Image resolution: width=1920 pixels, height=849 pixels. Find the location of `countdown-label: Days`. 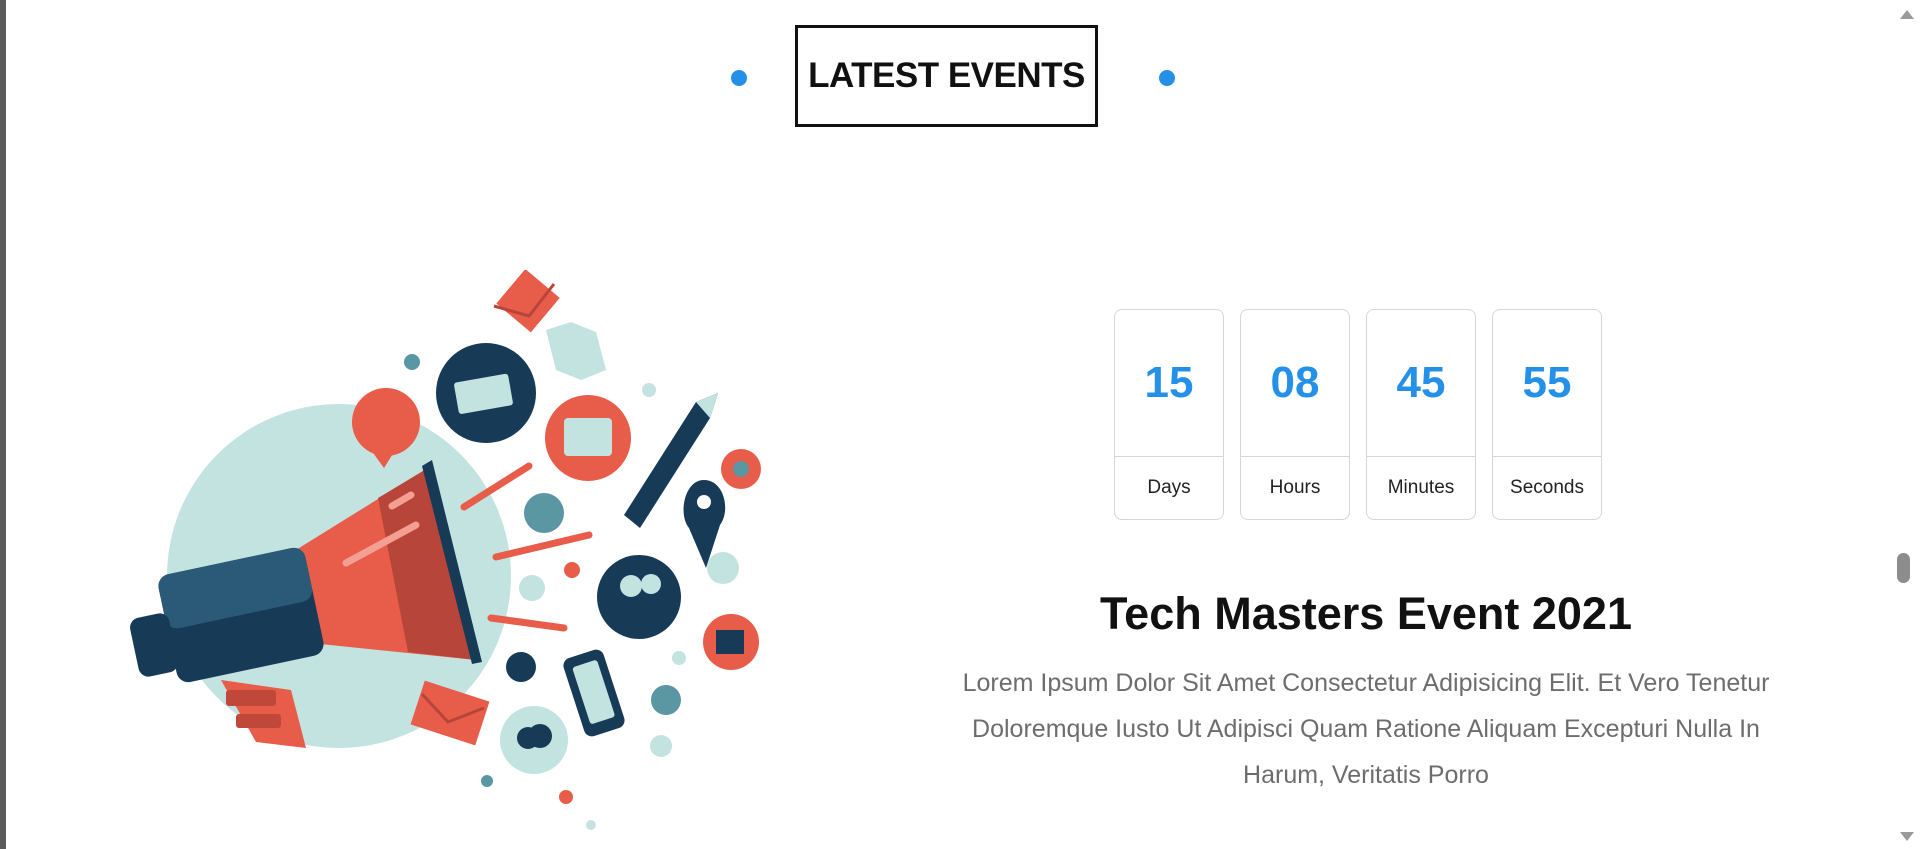

countdown-label: Days is located at coordinates (1169, 487).